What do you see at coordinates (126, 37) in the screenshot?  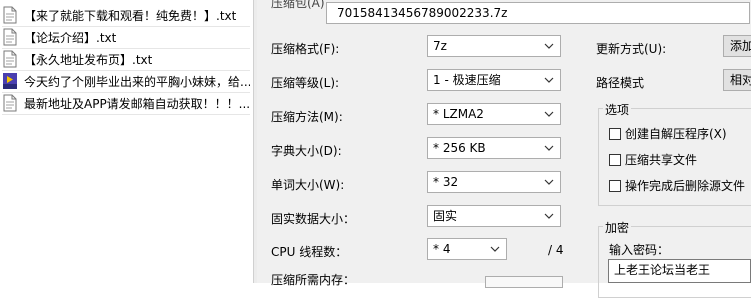 I see `file-row: 【论坛介绍】.txt` at bounding box center [126, 37].